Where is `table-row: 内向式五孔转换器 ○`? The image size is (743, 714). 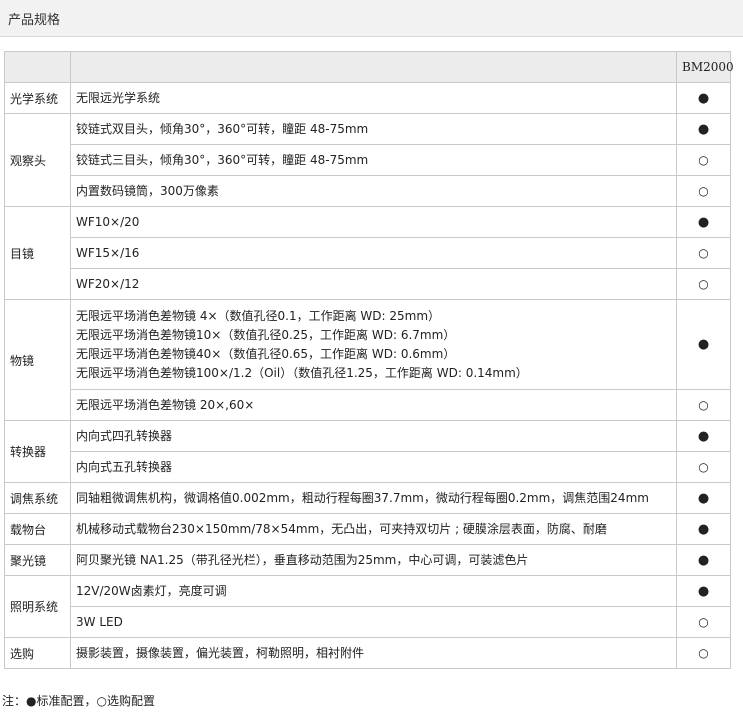 table-row: 内向式五孔转换器 ○ is located at coordinates (368, 467).